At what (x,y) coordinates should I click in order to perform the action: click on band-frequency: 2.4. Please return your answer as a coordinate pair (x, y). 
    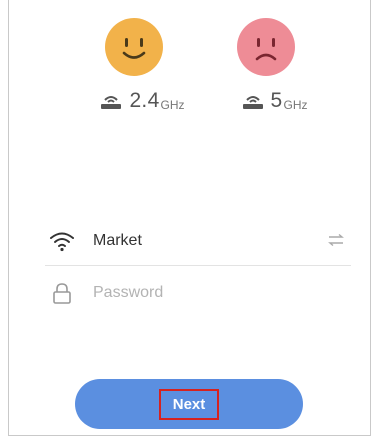
    Looking at the image, I should click on (144, 100).